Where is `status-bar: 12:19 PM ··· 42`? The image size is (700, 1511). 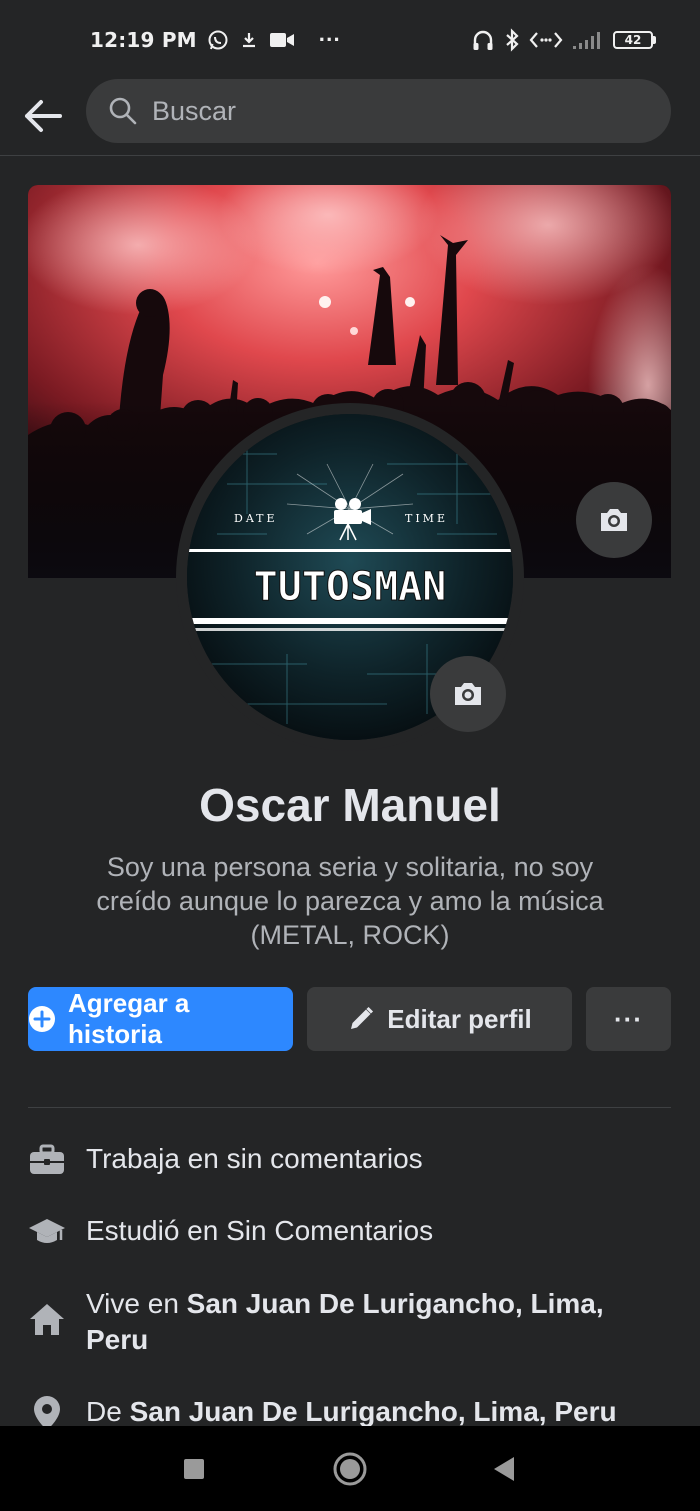
status-bar: 12:19 PM ··· 42 is located at coordinates (350, 40).